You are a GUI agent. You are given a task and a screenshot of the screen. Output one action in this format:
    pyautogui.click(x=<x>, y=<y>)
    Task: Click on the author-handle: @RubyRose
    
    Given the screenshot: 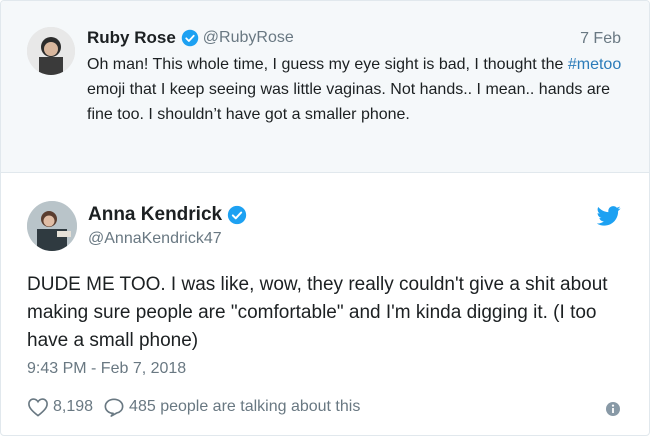 What is the action you would take?
    pyautogui.click(x=248, y=38)
    